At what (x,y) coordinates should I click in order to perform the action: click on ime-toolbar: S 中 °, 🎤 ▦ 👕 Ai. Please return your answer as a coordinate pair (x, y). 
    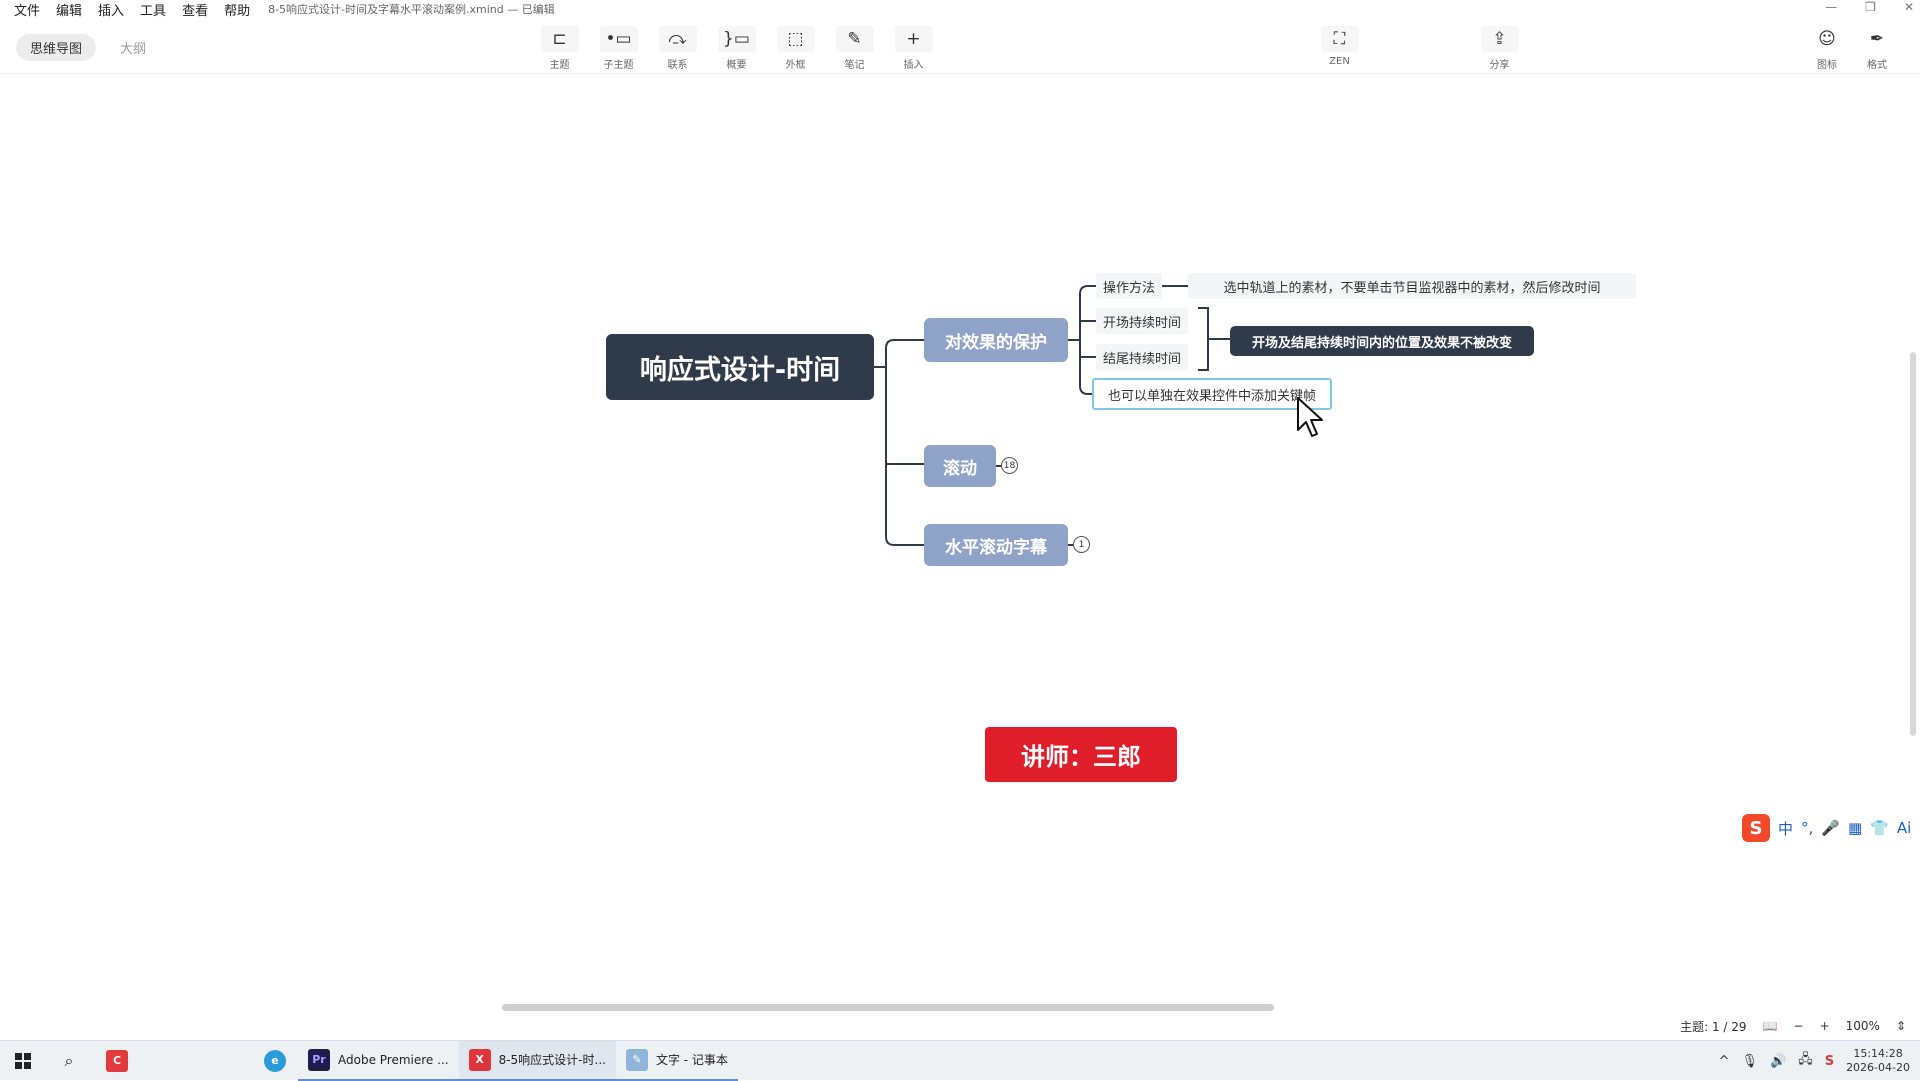
    Looking at the image, I should click on (1826, 828).